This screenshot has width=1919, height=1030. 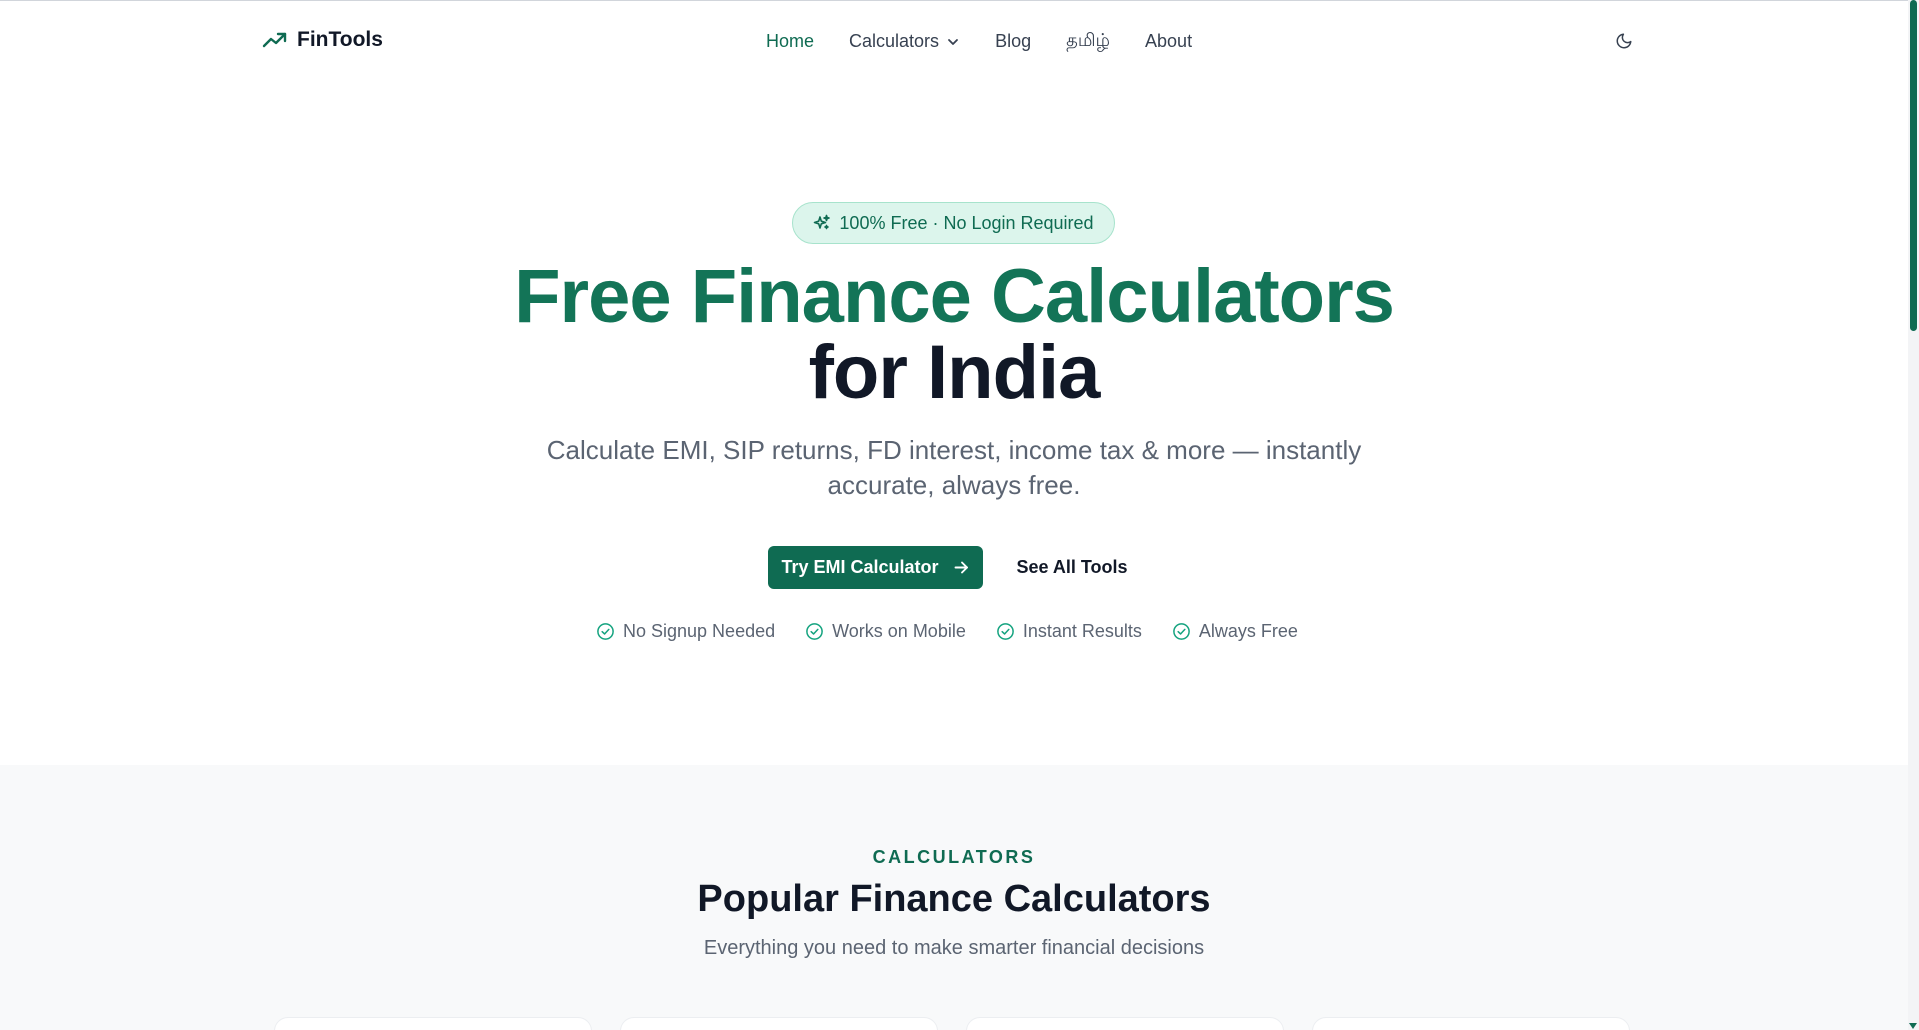 What do you see at coordinates (790, 41) in the screenshot?
I see `nav-link-home: Home` at bounding box center [790, 41].